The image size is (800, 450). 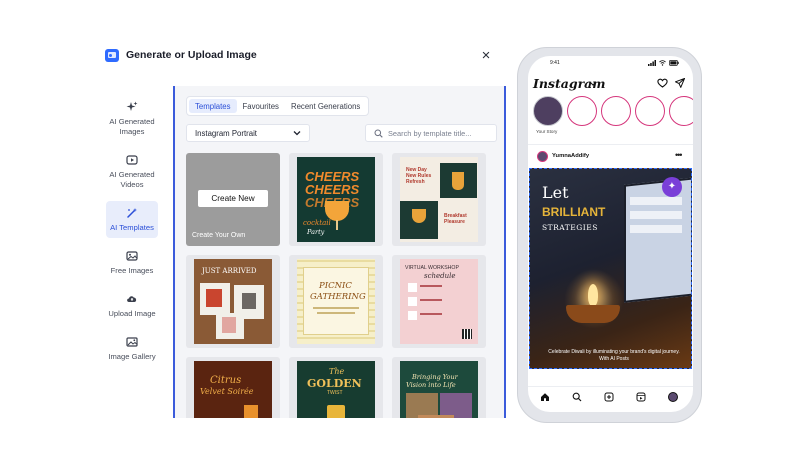 I want to click on create-new-button: Create New, so click(x=233, y=198).